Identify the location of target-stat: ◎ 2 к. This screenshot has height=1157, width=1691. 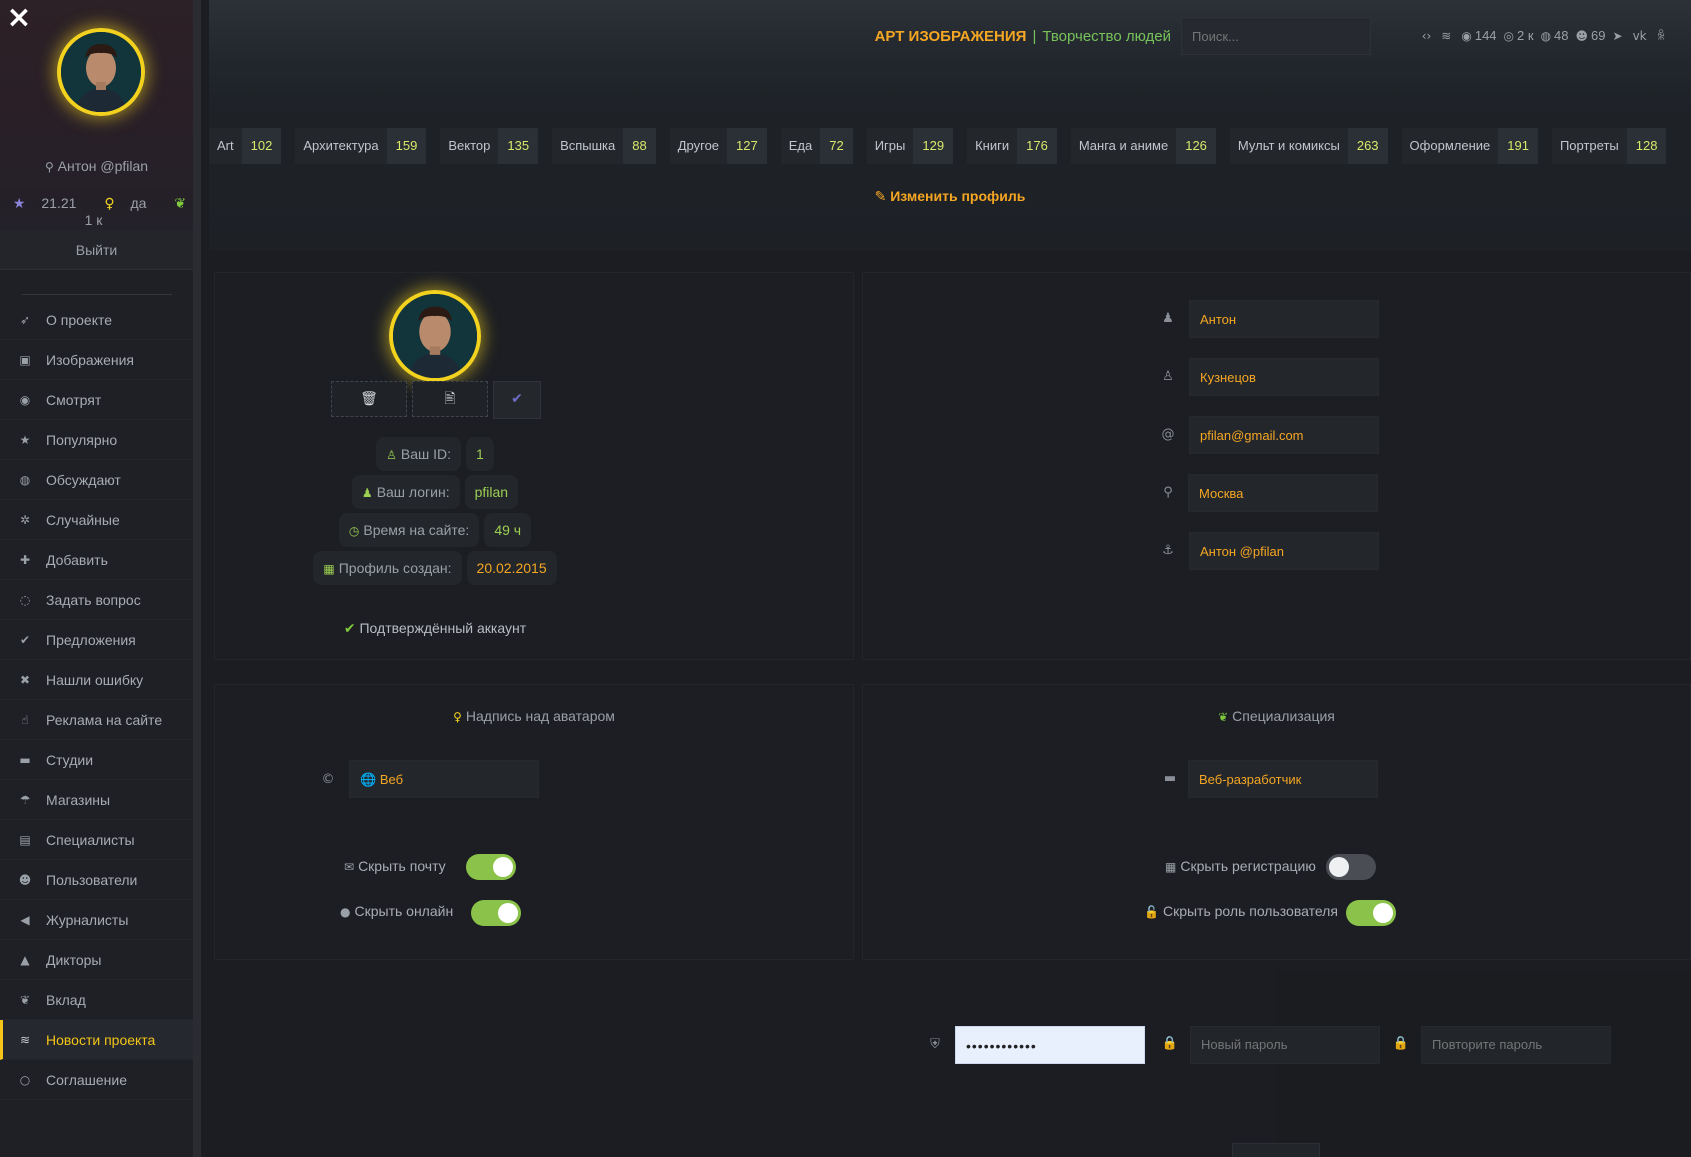
(1519, 35).